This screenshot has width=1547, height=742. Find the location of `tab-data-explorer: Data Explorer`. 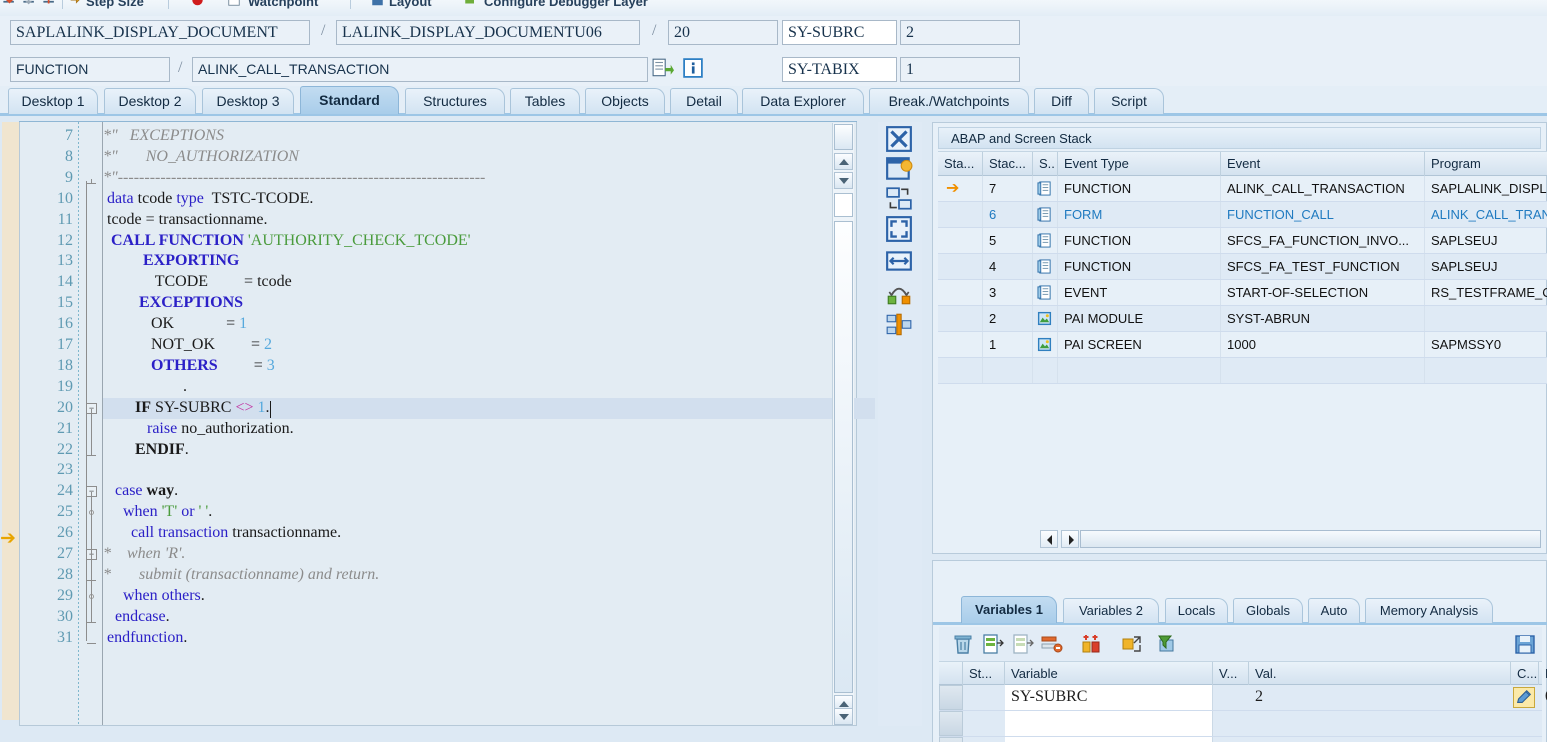

tab-data-explorer: Data Explorer is located at coordinates (803, 101).